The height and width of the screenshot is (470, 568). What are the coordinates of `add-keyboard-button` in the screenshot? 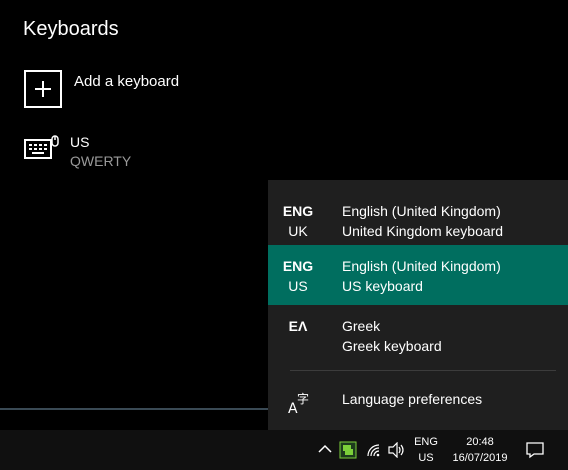 It's located at (43, 89).